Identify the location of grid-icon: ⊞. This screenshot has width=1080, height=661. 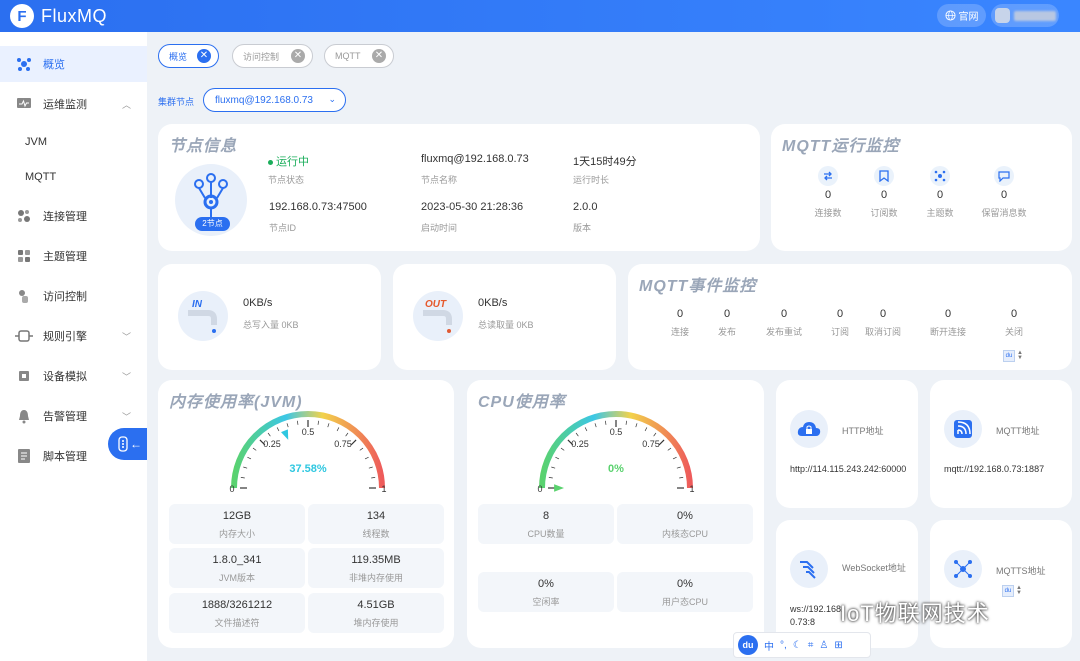
(838, 645).